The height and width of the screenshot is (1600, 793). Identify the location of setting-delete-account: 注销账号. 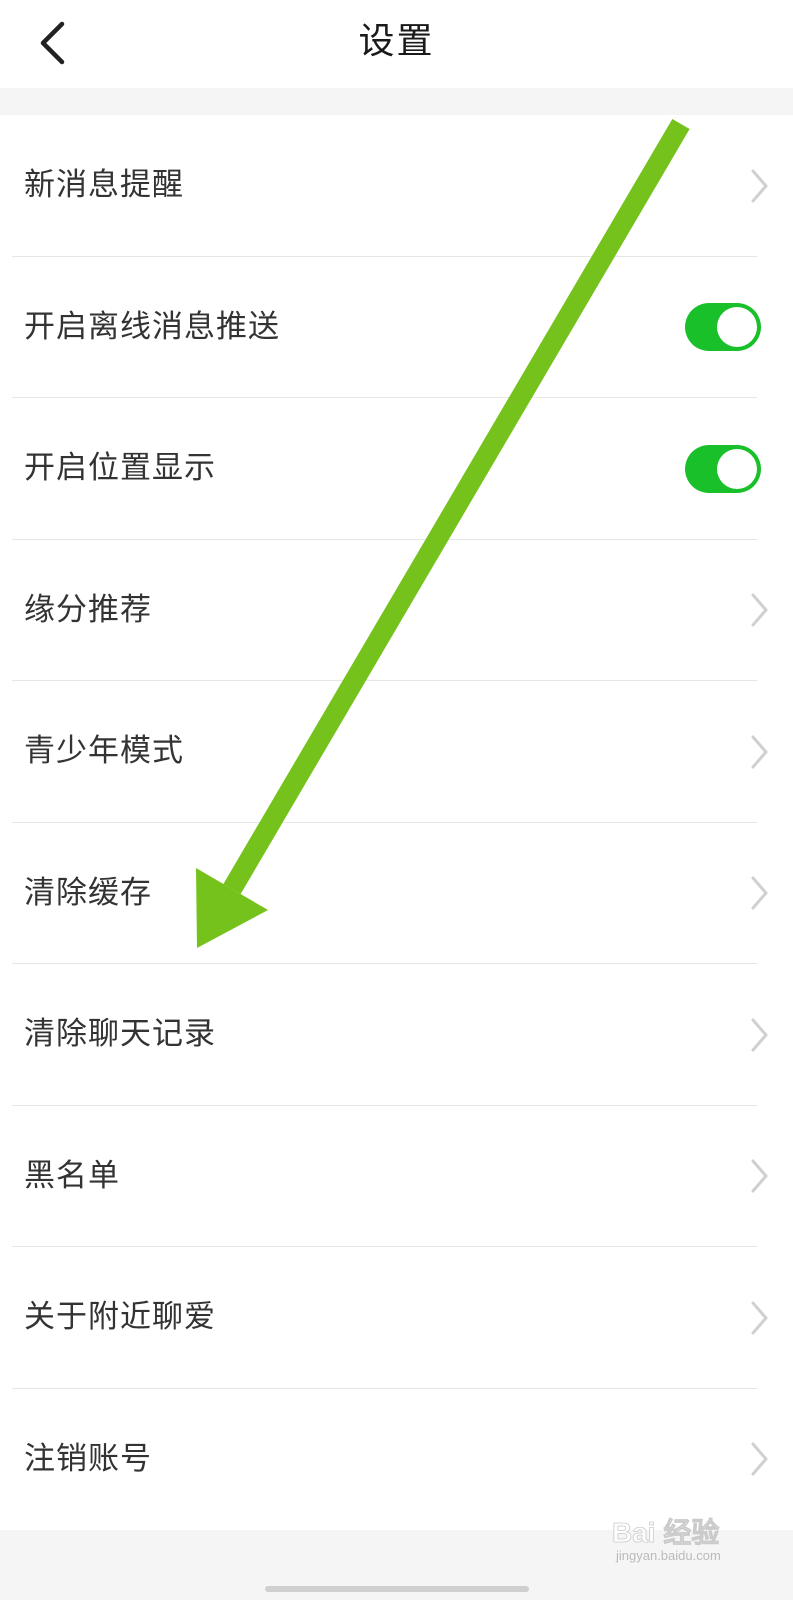
(396, 1460).